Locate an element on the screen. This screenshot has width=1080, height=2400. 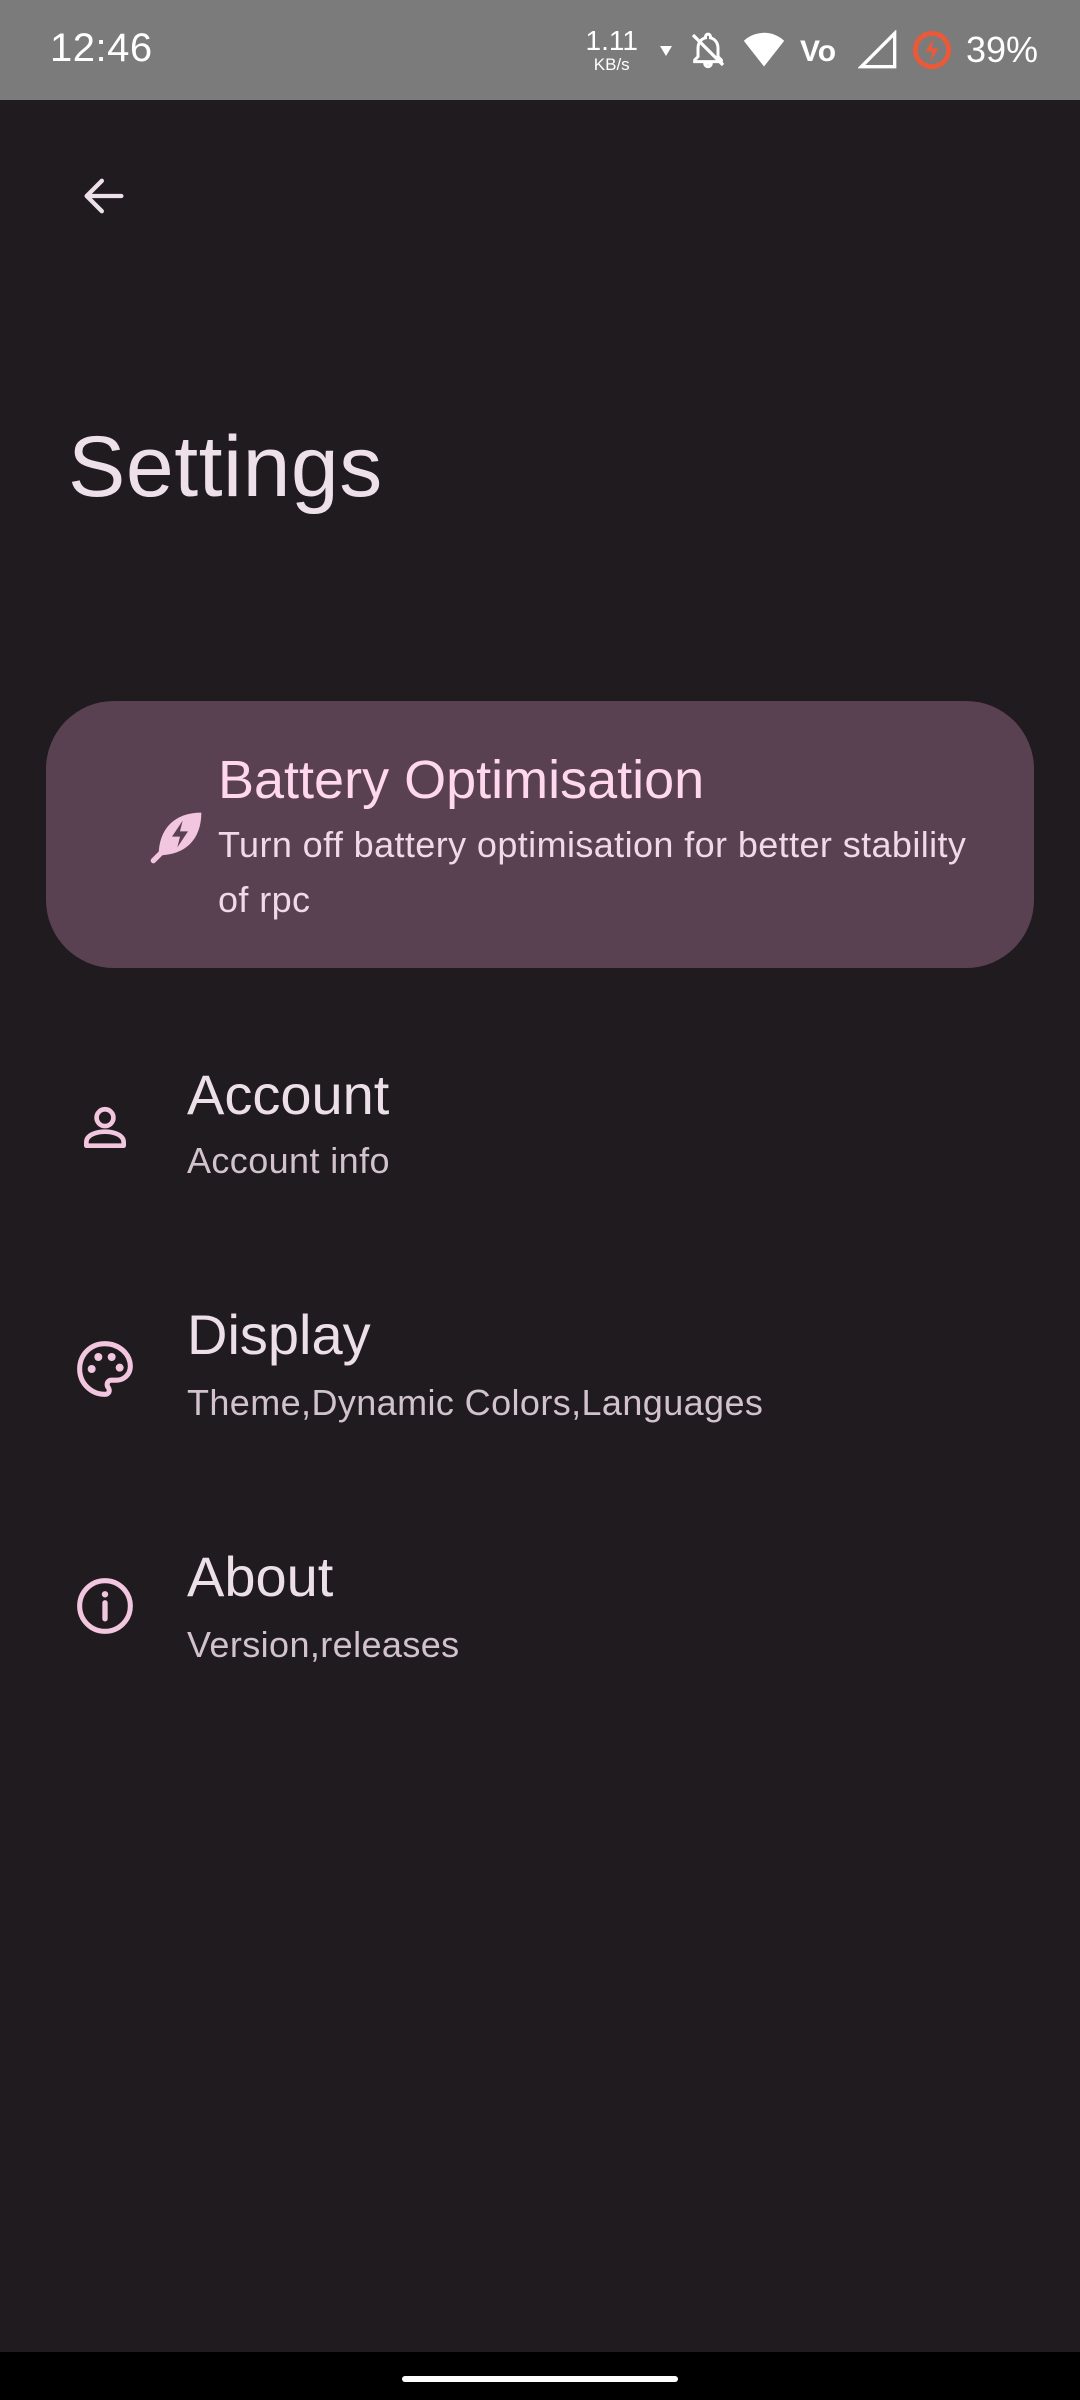
setting-about-title: About is located at coordinates (260, 1576).